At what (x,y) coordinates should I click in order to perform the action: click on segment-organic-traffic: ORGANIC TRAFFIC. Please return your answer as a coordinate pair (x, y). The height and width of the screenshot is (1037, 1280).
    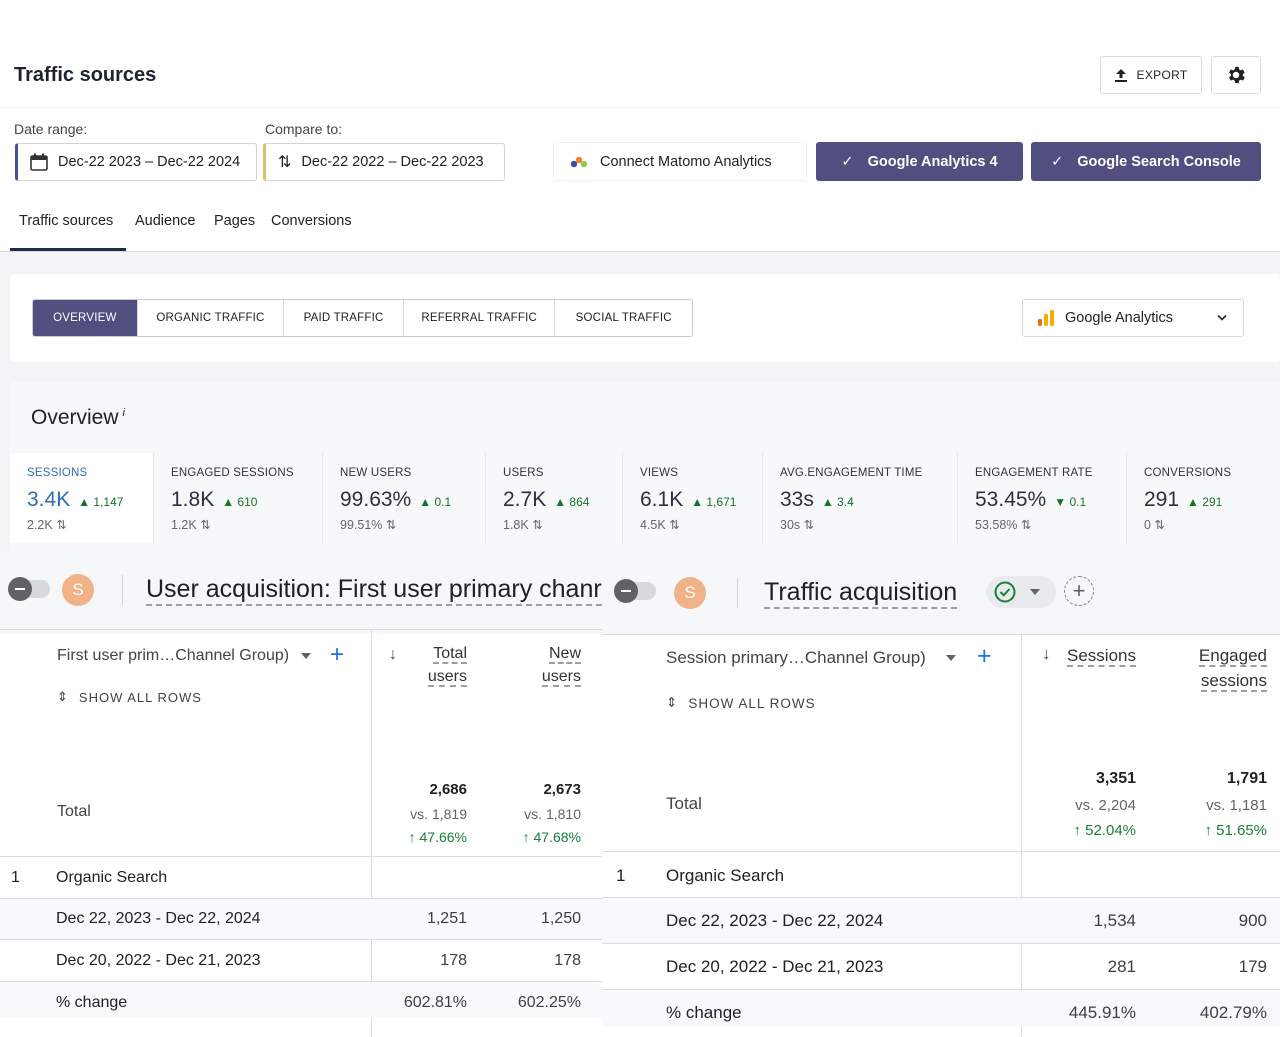
    Looking at the image, I should click on (211, 318).